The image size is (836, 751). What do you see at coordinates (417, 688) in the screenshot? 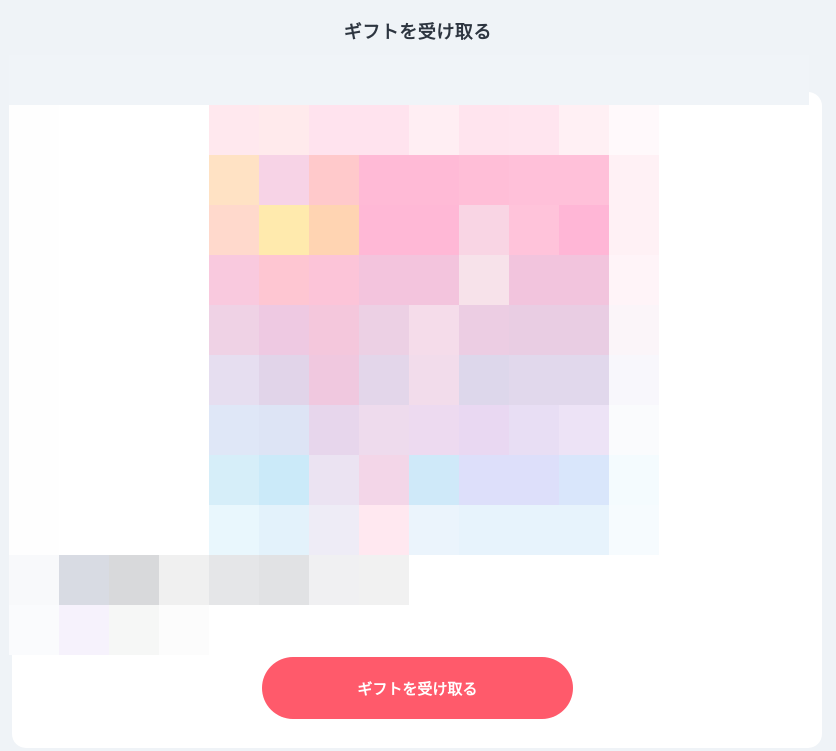
I see `receive-gift-button: ギフトを受け取る` at bounding box center [417, 688].